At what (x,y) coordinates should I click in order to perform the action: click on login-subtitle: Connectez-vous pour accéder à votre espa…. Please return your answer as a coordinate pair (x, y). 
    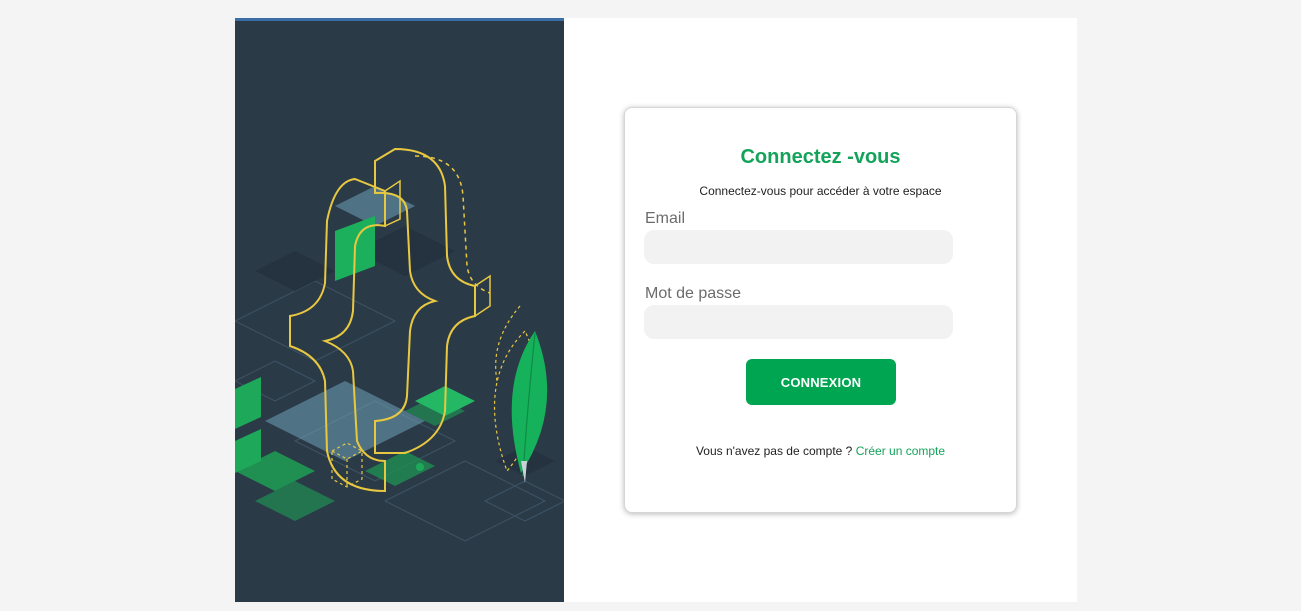
    Looking at the image, I should click on (820, 191).